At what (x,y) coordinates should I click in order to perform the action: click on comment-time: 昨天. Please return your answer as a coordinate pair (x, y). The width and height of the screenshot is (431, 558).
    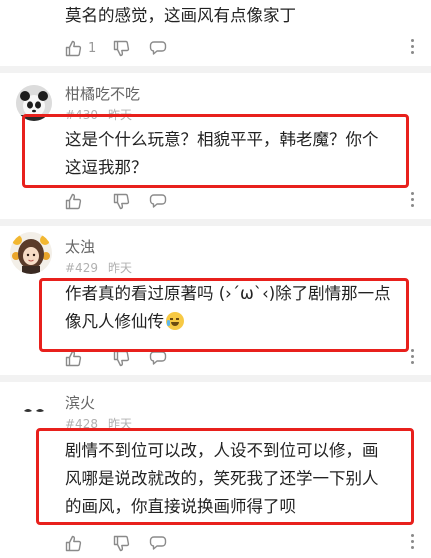
    Looking at the image, I should click on (119, 268).